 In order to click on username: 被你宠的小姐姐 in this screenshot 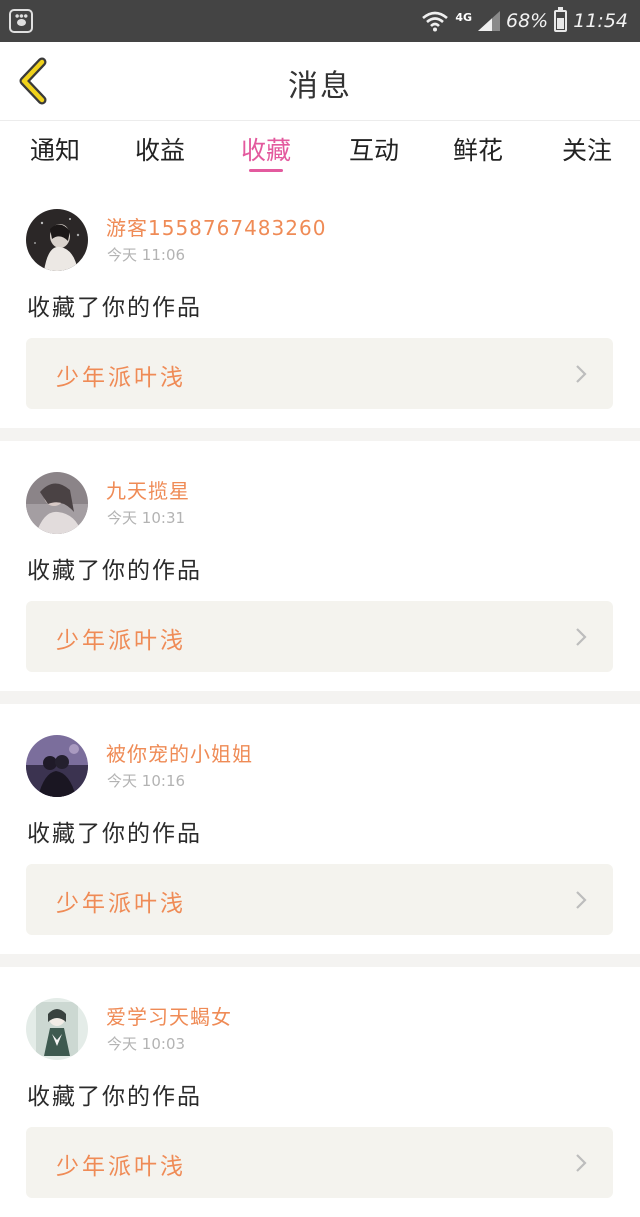, I will do `click(179, 752)`.